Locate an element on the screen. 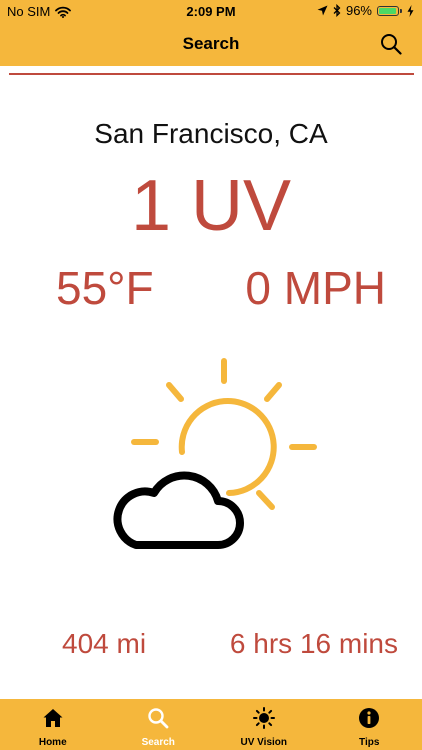 The height and width of the screenshot is (750, 422). partly-cloudy-icon is located at coordinates (215, 453).